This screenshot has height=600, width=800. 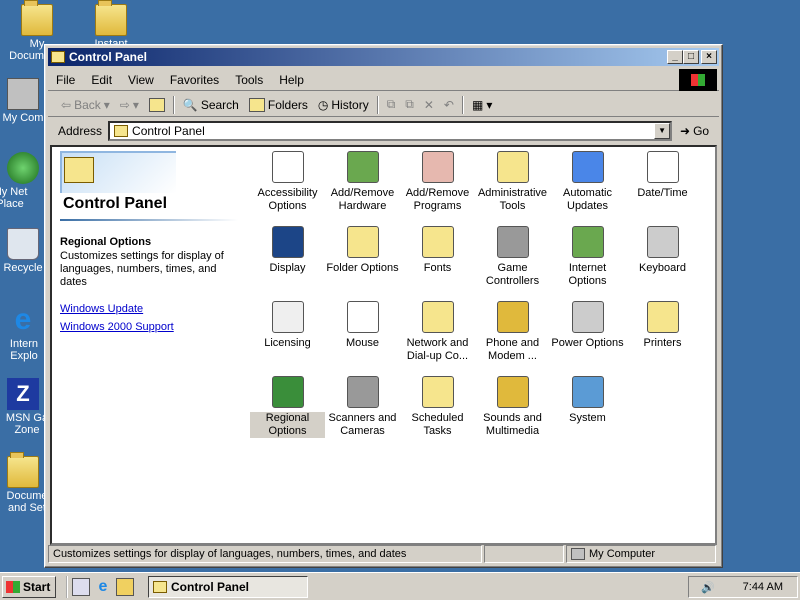 What do you see at coordinates (390, 131) in the screenshot?
I see `address-input: Control Panel ▼` at bounding box center [390, 131].